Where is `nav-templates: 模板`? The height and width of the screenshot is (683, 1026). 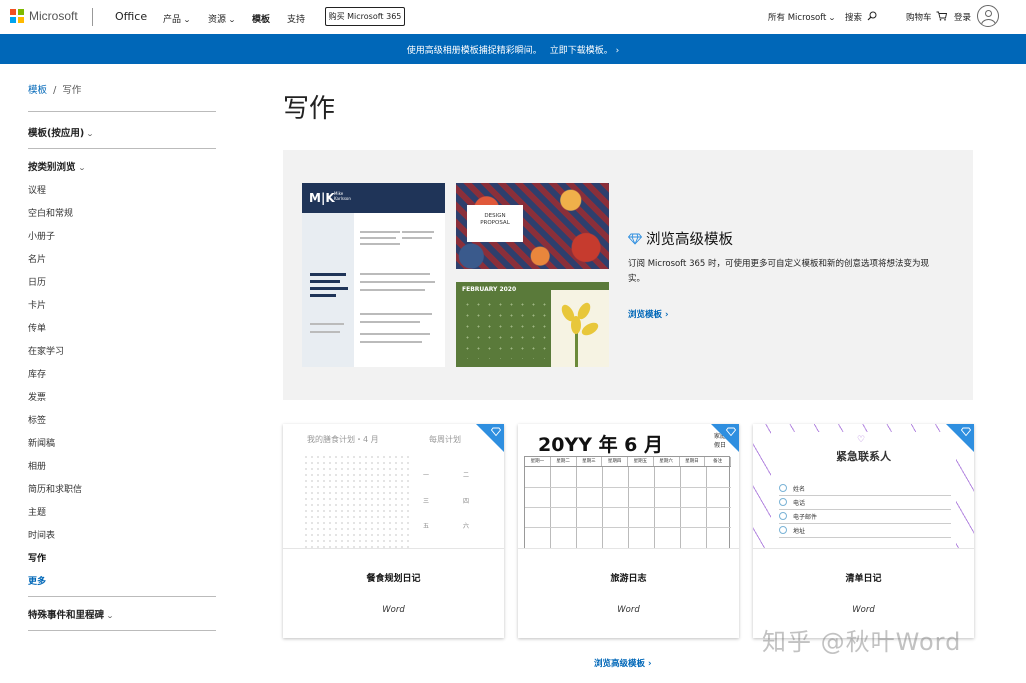
nav-templates: 模板 is located at coordinates (261, 18).